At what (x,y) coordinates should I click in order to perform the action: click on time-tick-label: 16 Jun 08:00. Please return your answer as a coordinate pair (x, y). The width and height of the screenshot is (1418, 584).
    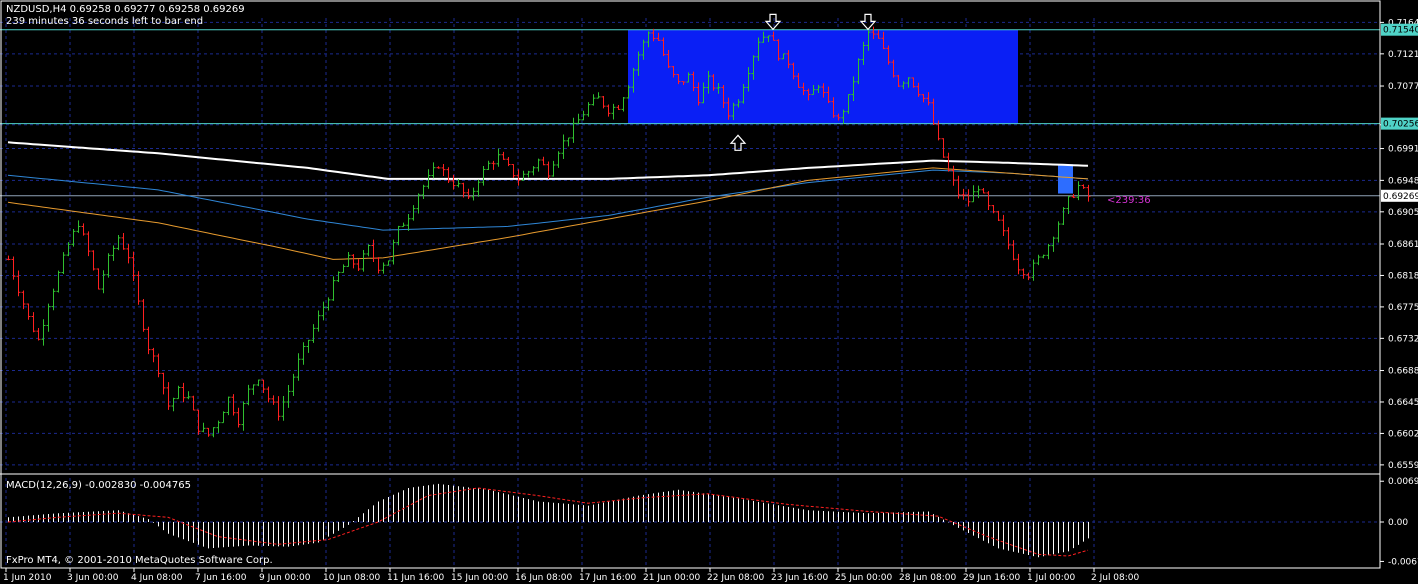
    Looking at the image, I should click on (543, 578).